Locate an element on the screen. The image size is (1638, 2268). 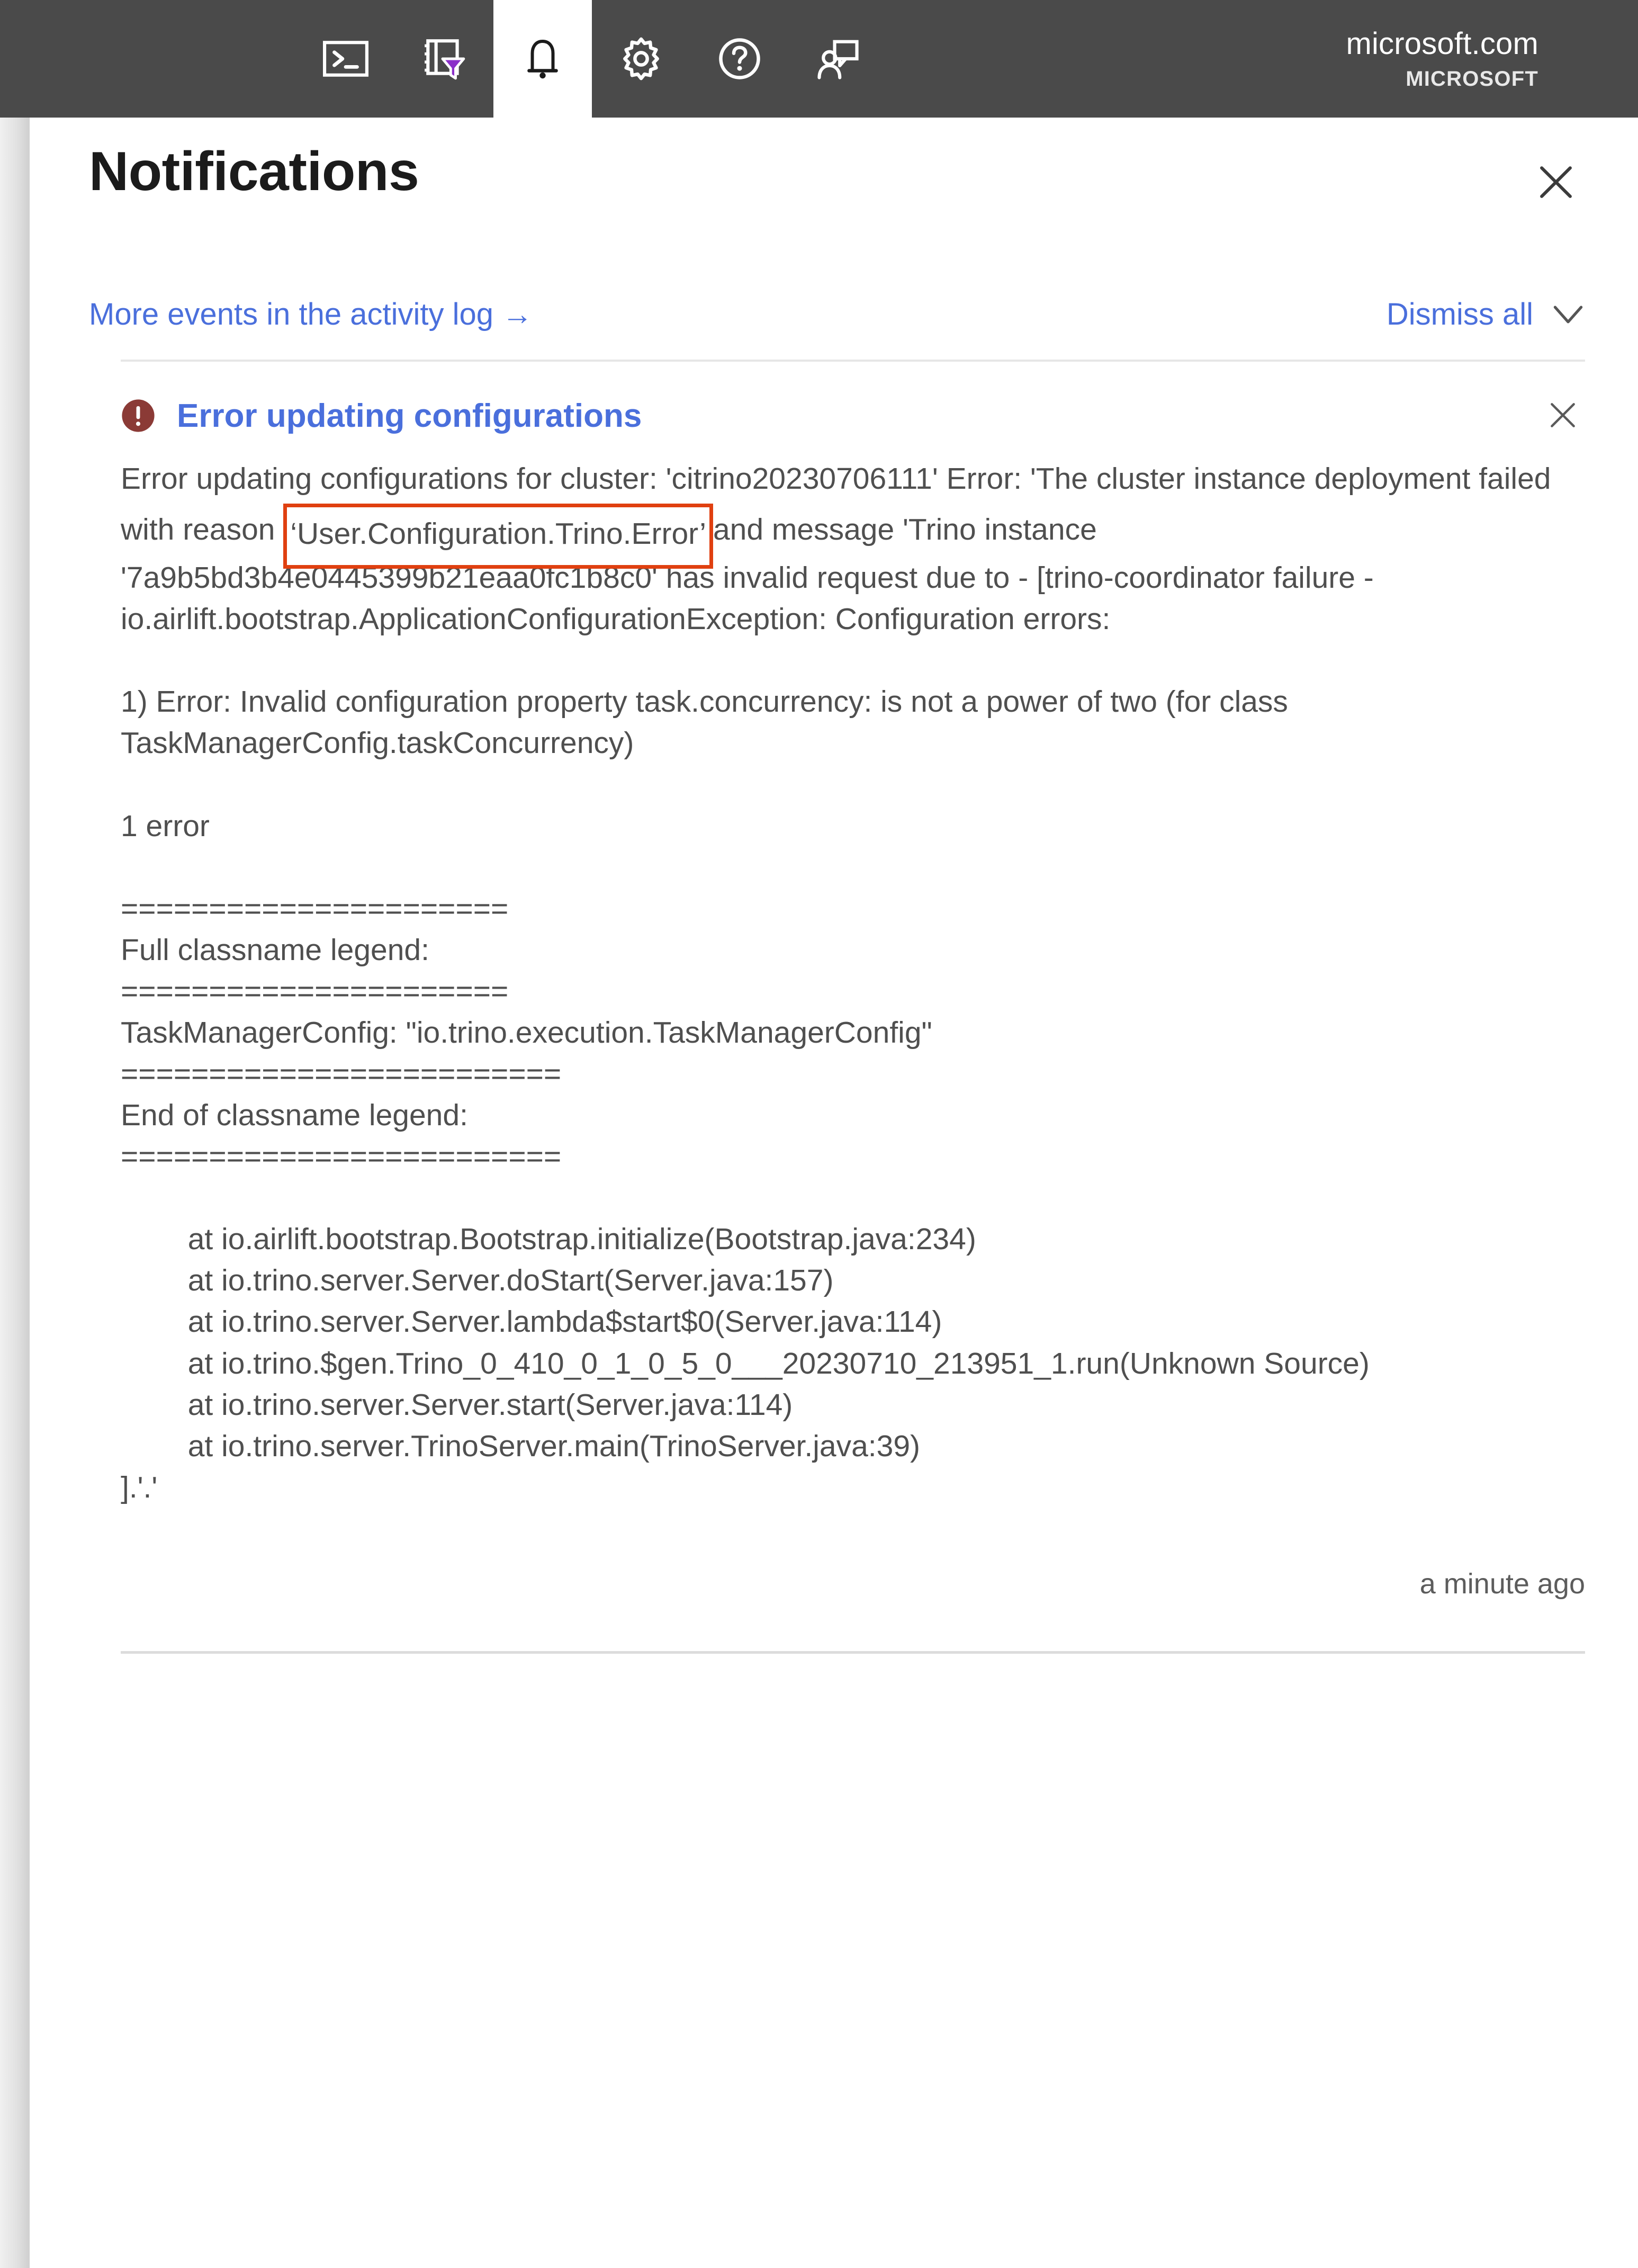
close-panel-button is located at coordinates (1556, 183).